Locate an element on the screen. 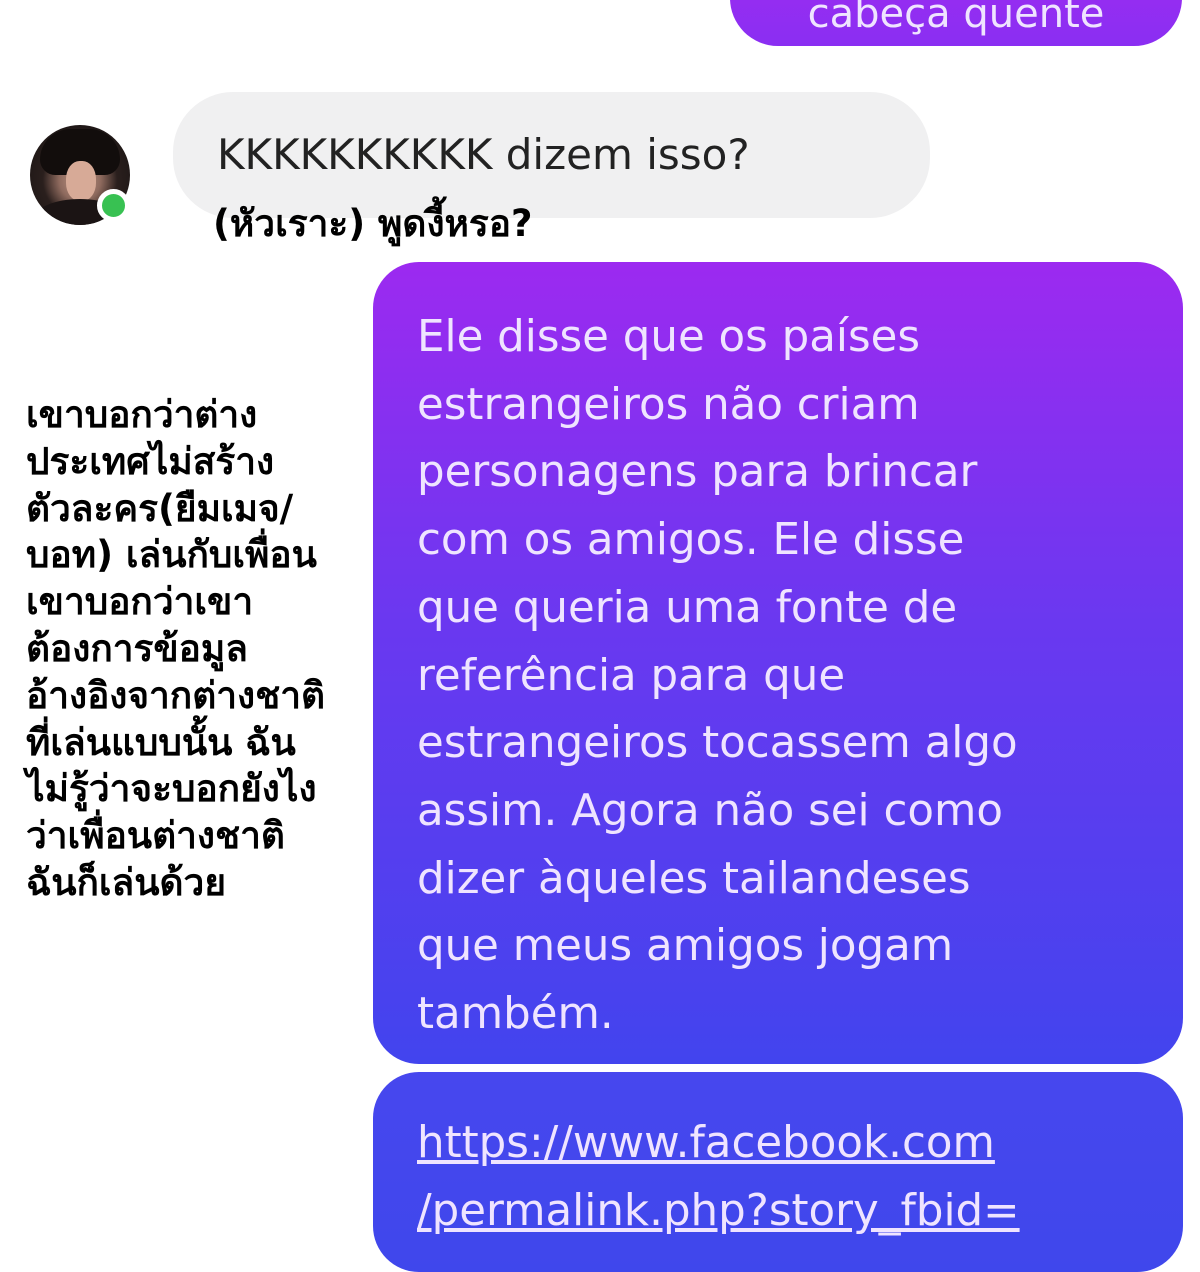  sent-message-top-text: cabeça quente is located at coordinates (956, 18).